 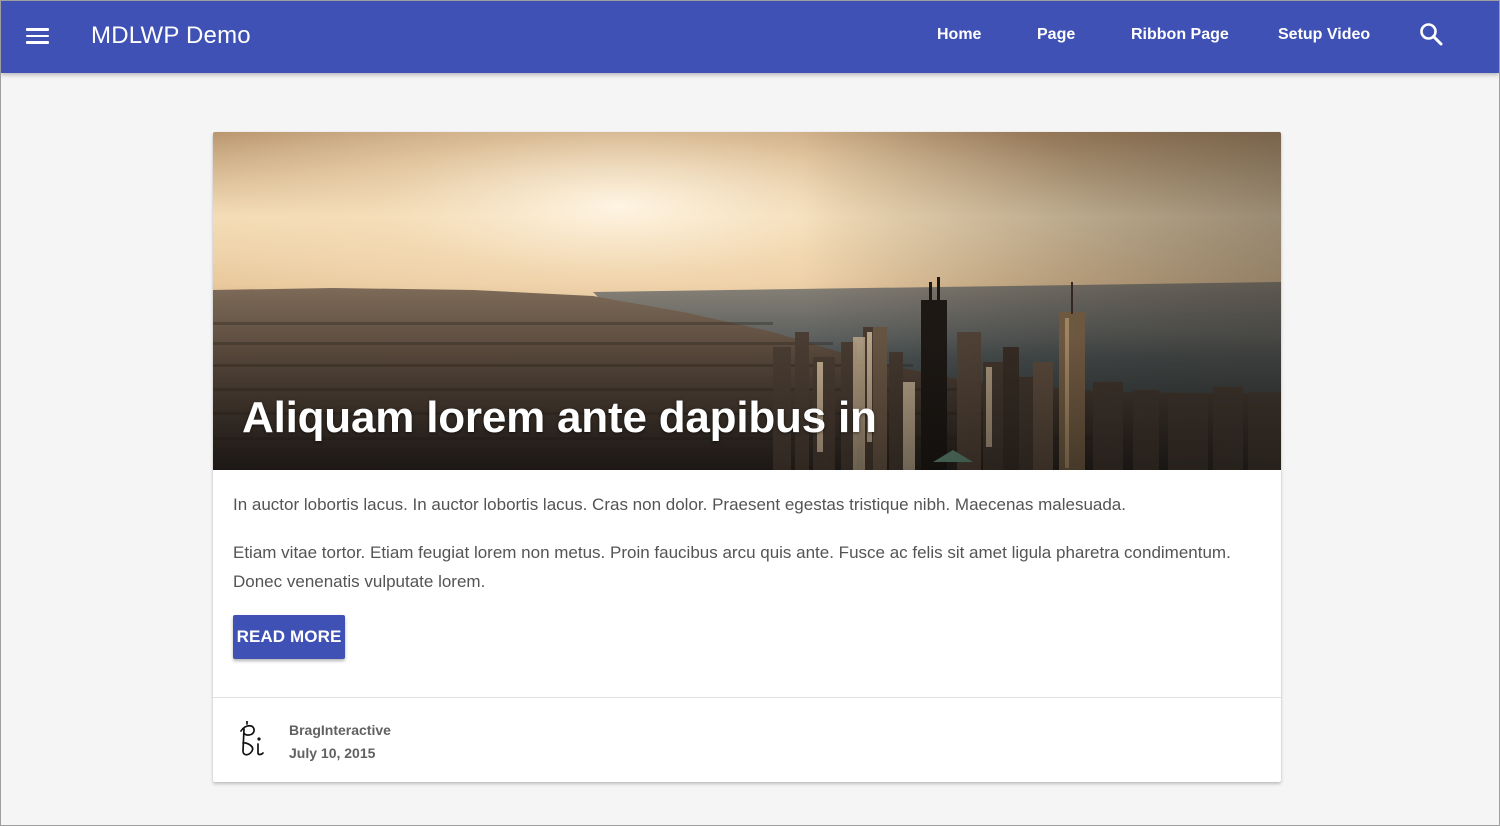 I want to click on menu-icon, so click(x=38, y=37).